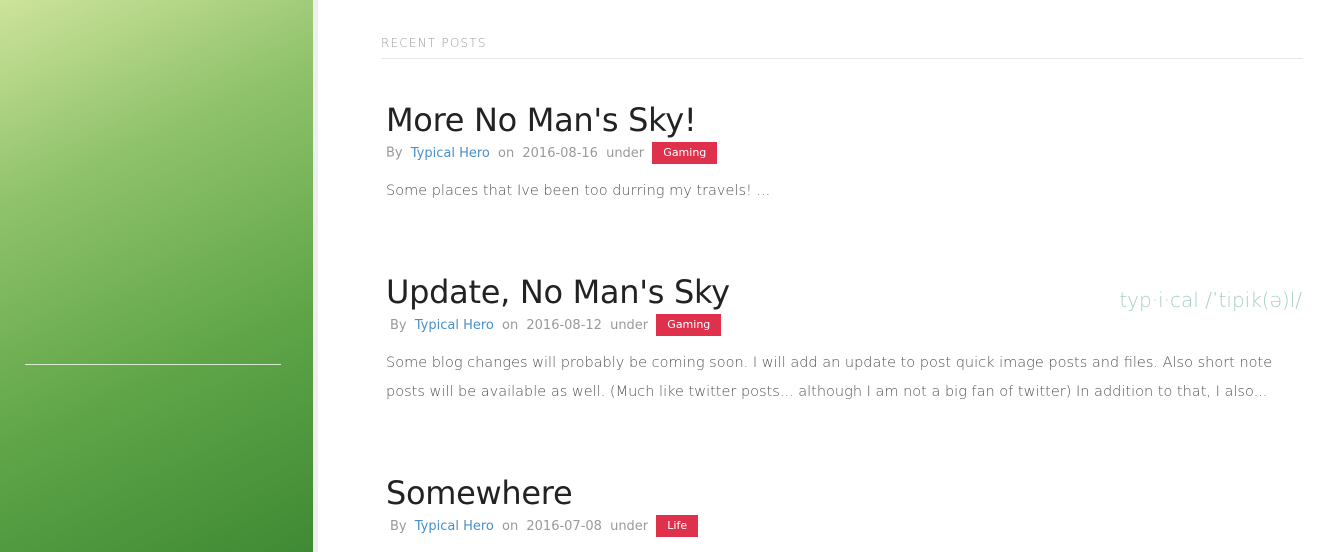 The height and width of the screenshot is (552, 1334). I want to click on post-date: 2016-07-08, so click(564, 526).